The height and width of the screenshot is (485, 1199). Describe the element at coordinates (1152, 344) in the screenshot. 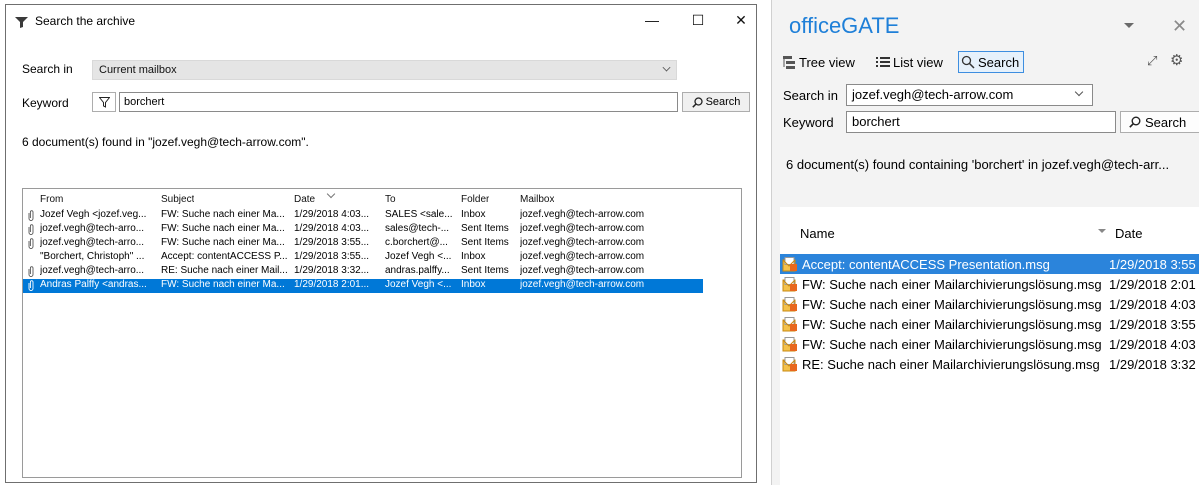

I see `item-date: 1/29/2018 4:03` at that location.